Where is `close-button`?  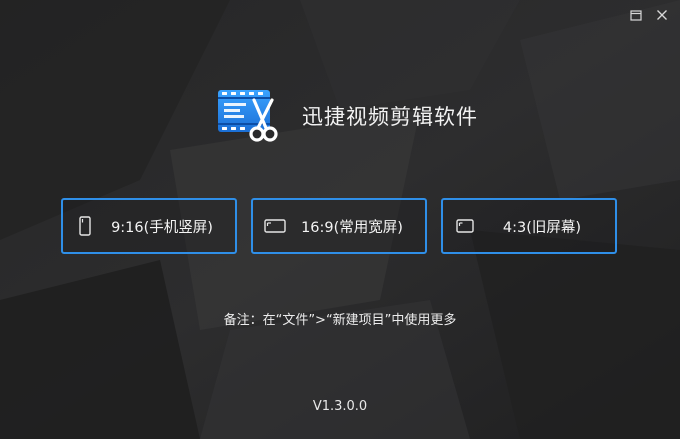 close-button is located at coordinates (662, 15).